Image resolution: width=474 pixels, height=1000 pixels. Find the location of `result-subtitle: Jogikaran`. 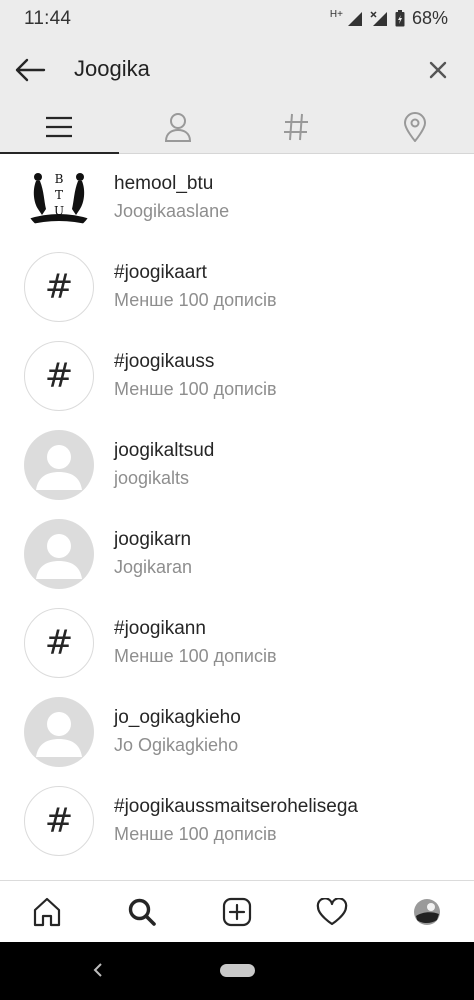

result-subtitle: Jogikaran is located at coordinates (153, 567).